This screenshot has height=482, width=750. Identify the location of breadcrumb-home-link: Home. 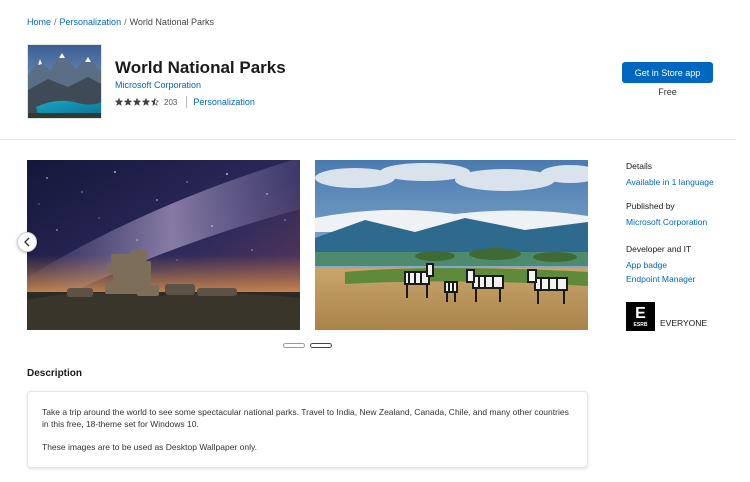
(39, 22).